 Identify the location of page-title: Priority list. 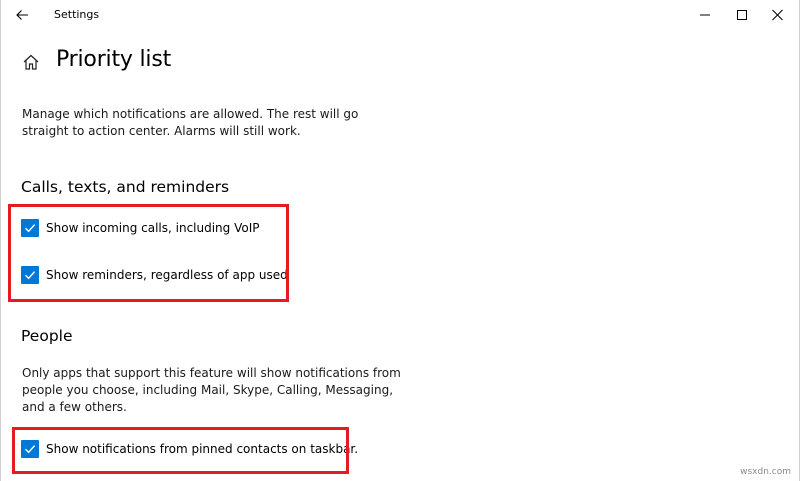
(114, 59).